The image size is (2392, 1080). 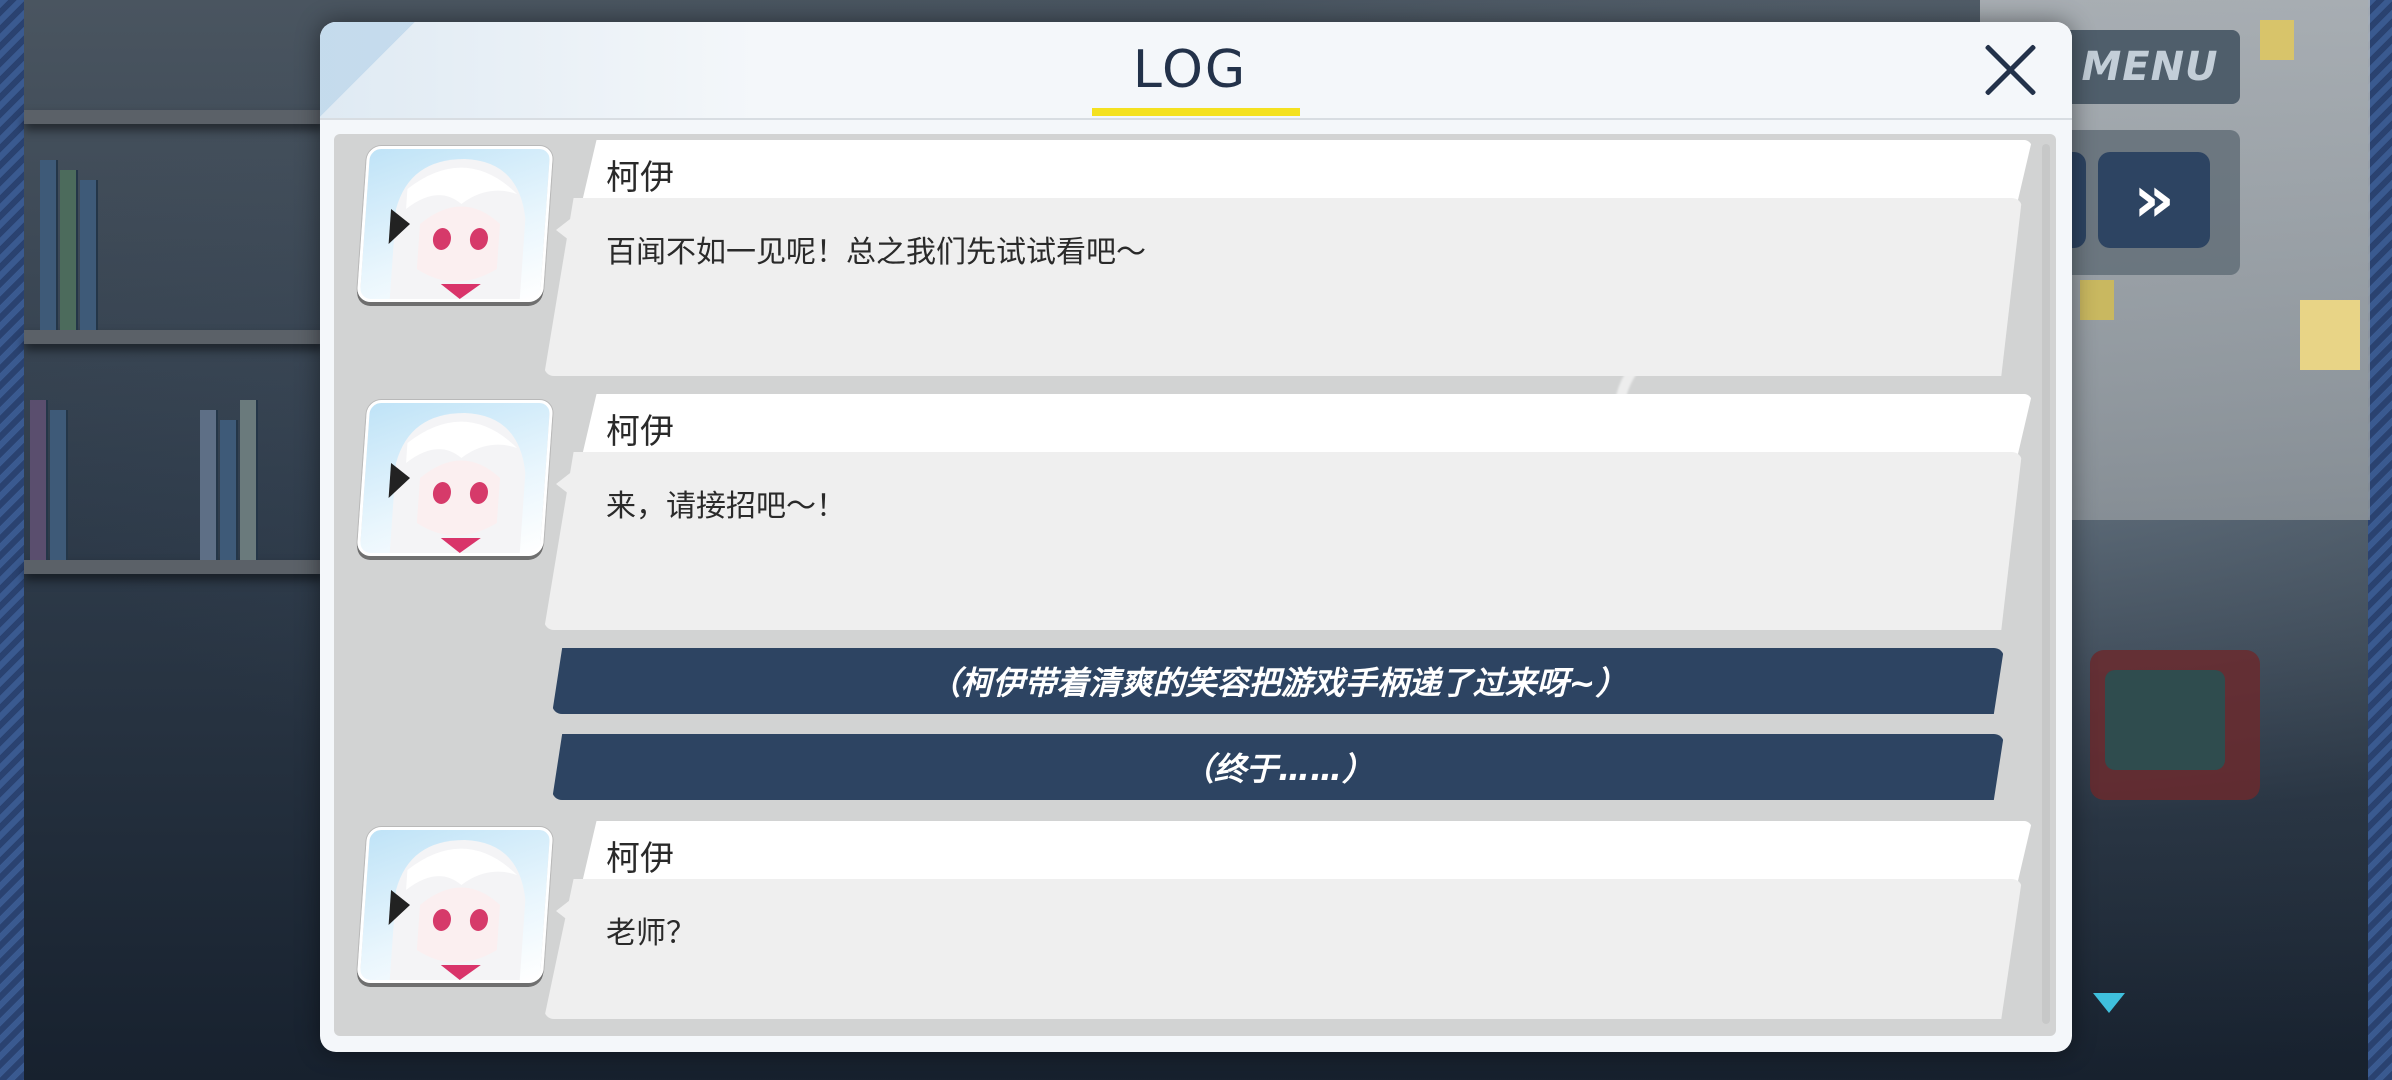 I want to click on message-text: 来，请接招吧〜！, so click(x=726, y=506).